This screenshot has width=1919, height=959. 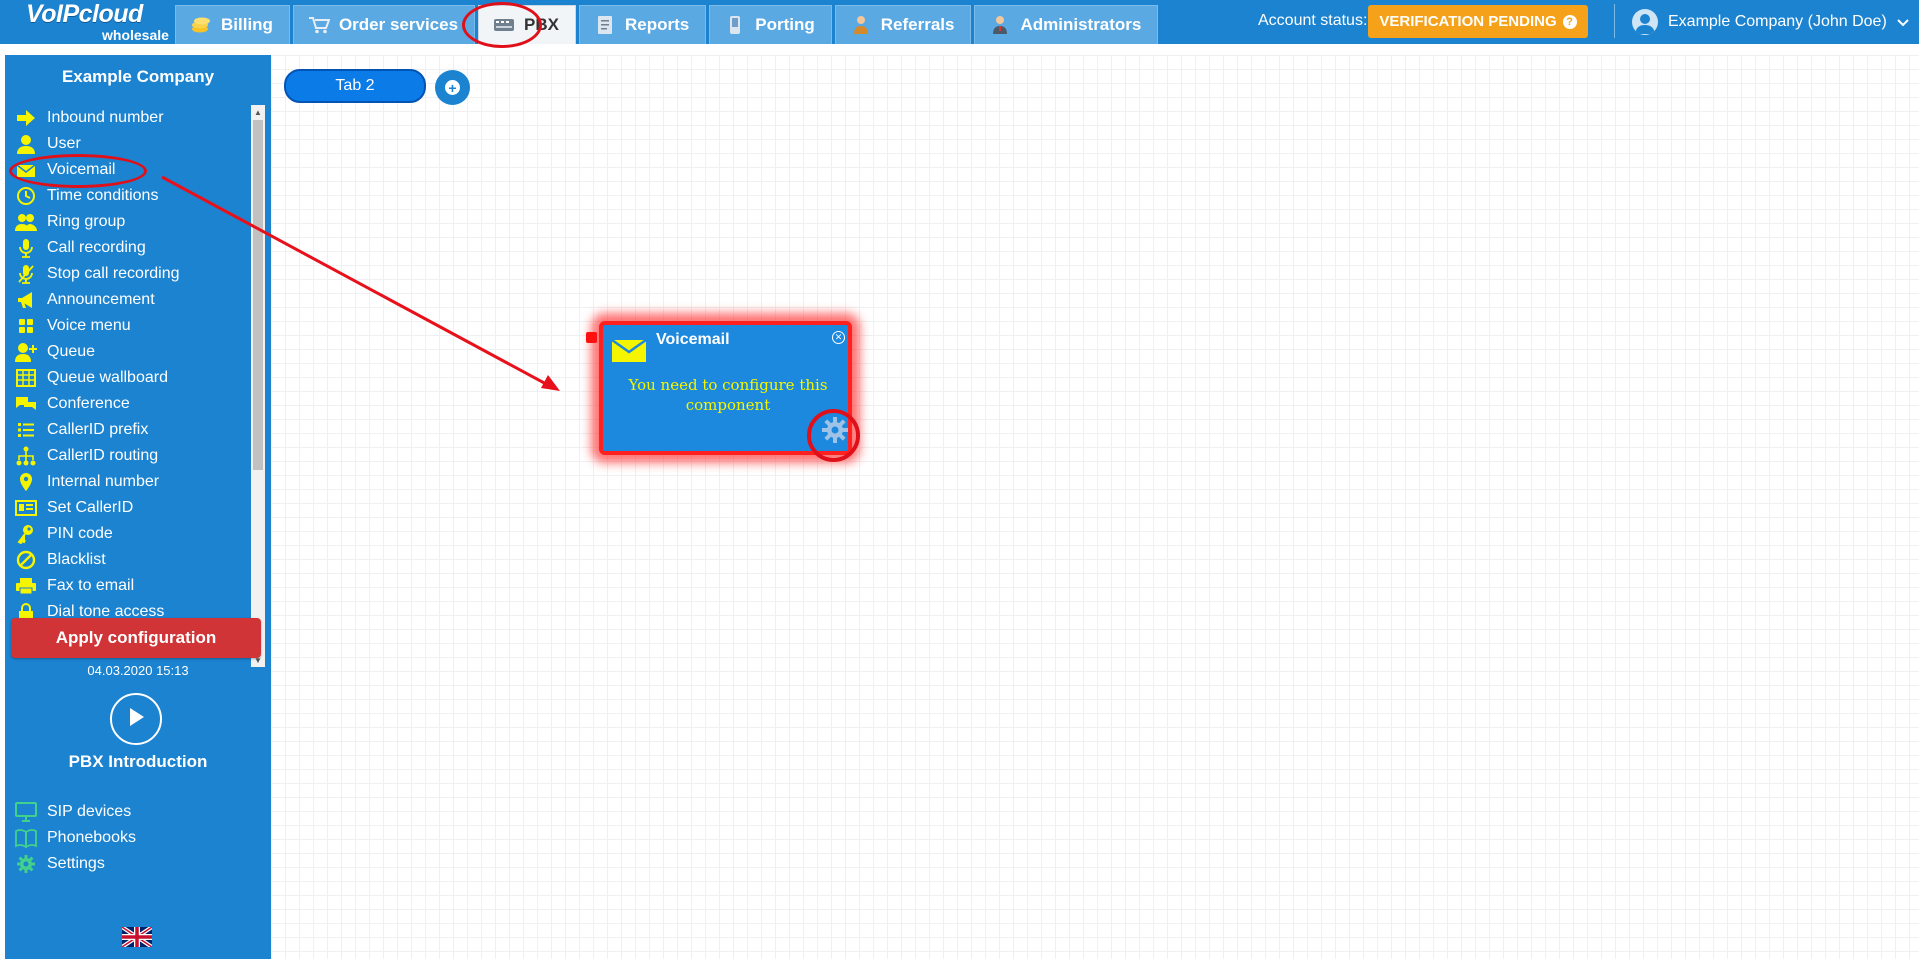 I want to click on avatar, so click(x=1645, y=22).